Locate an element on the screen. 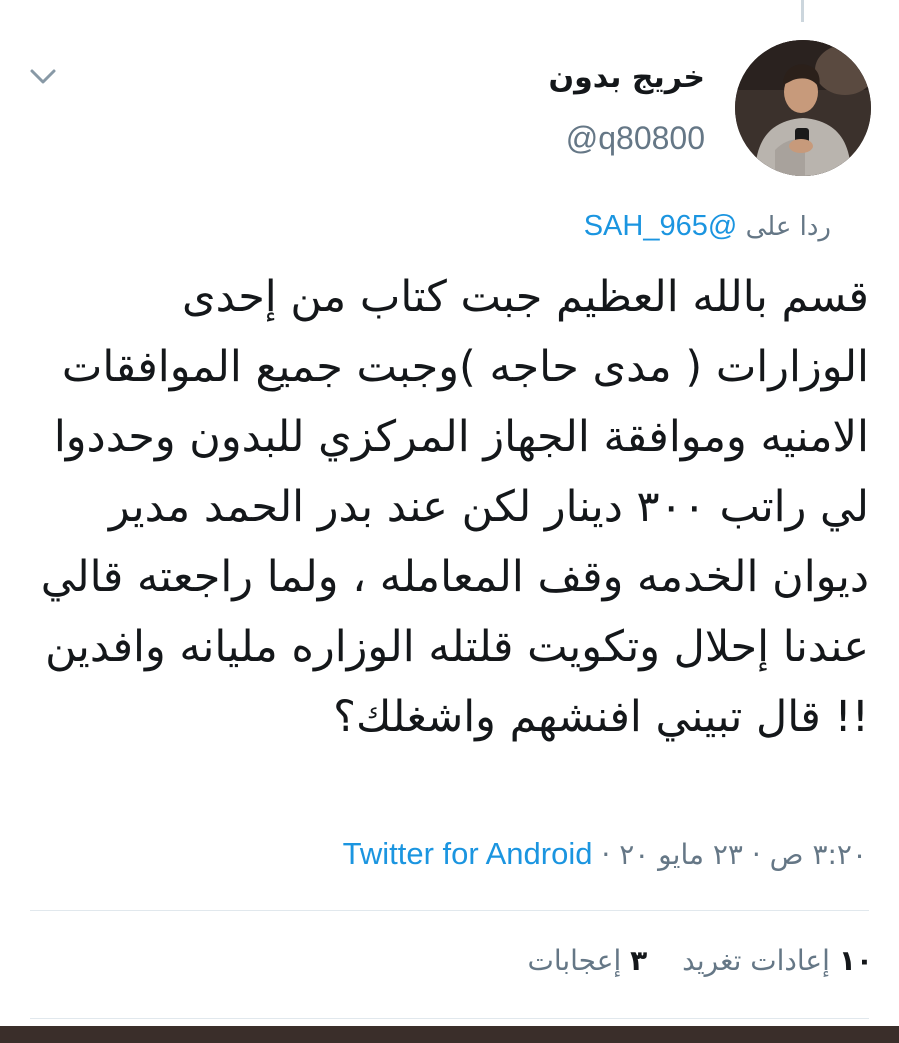  reply-prefix: ردا على is located at coordinates (788, 227).